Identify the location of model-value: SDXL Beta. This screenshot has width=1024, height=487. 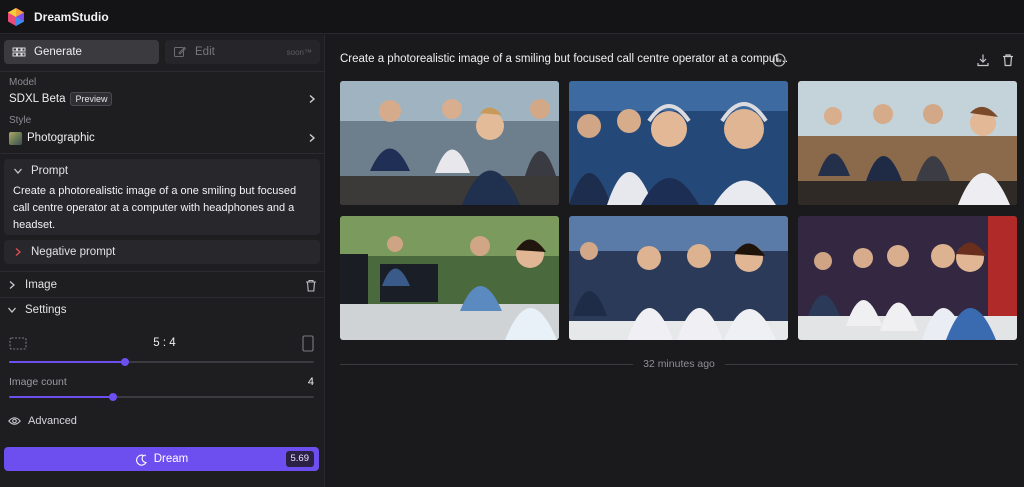
(37, 99).